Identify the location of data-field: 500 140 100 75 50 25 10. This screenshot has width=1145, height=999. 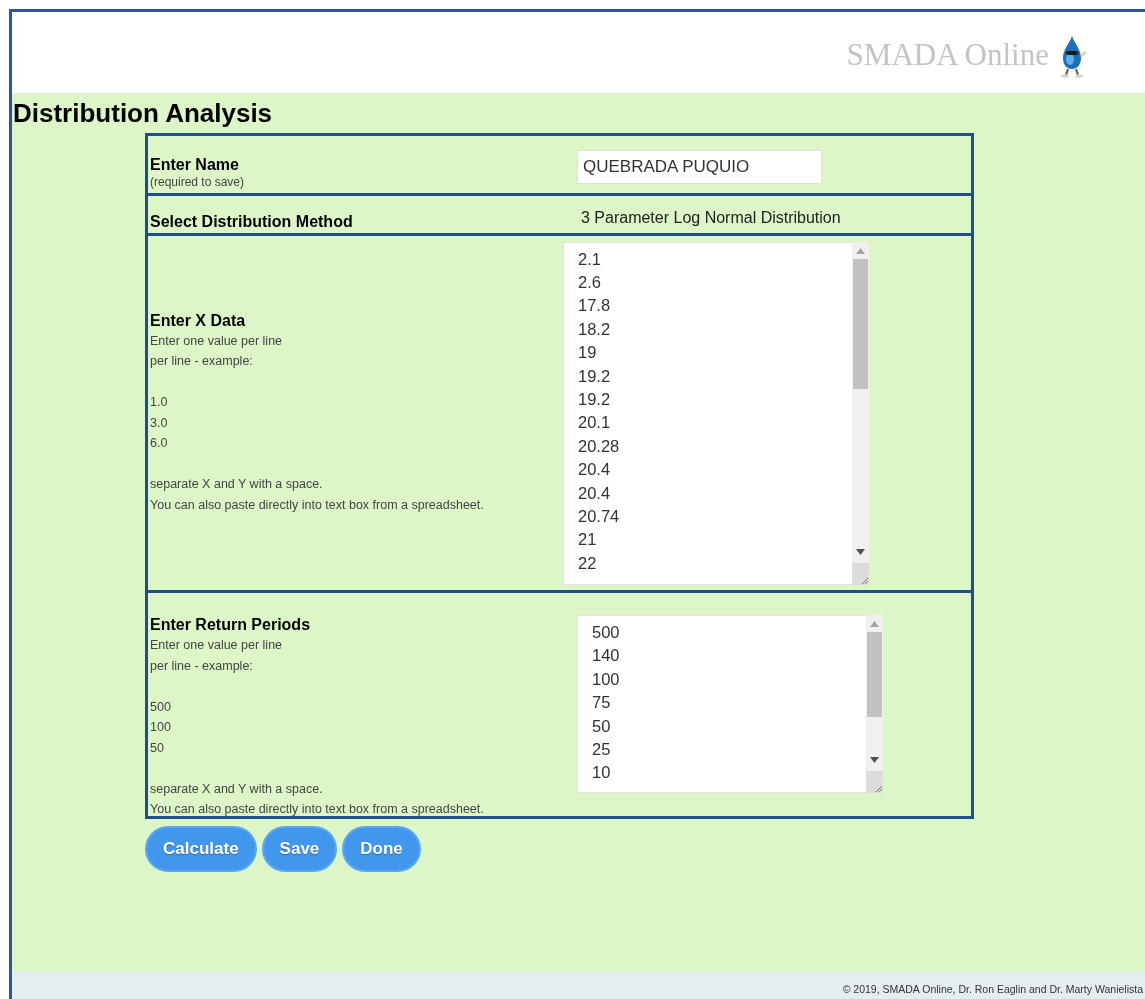
(721, 704).